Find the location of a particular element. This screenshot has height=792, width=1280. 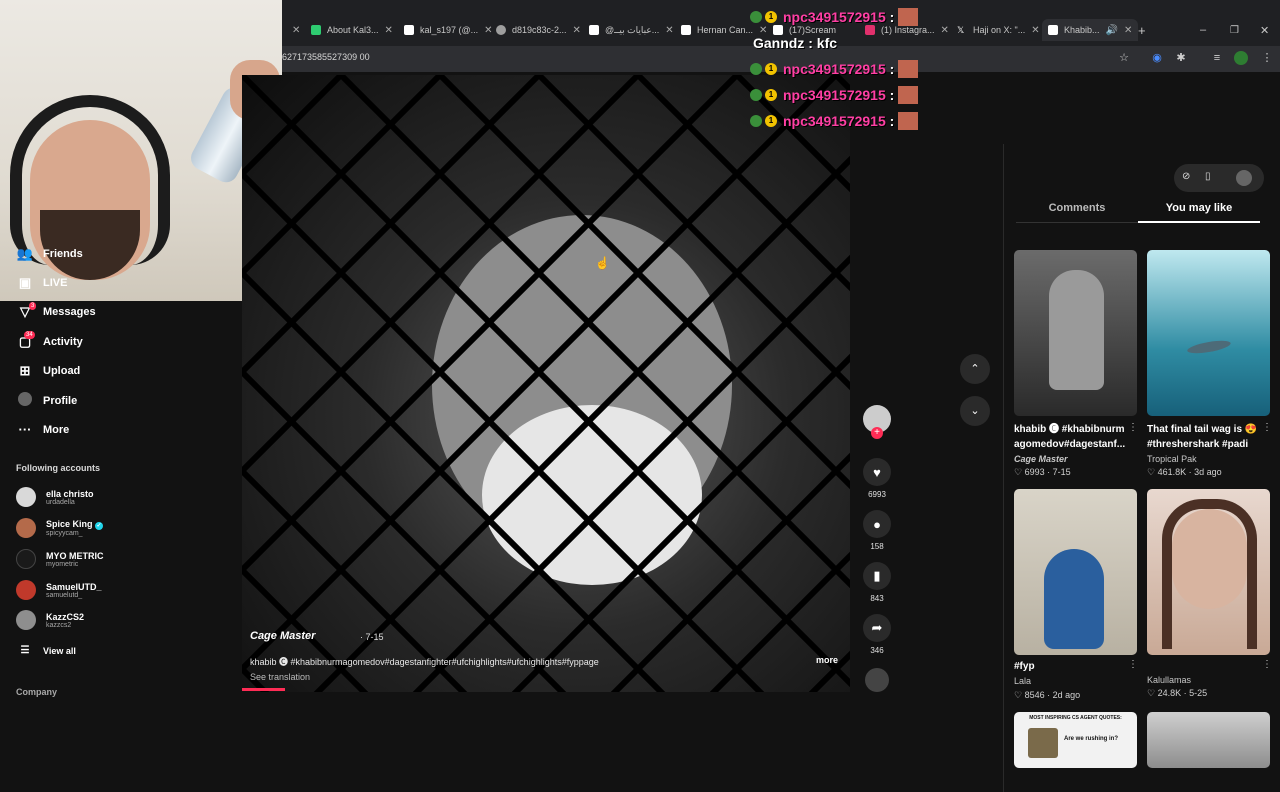

nav-label: Friends is located at coordinates (63, 254).